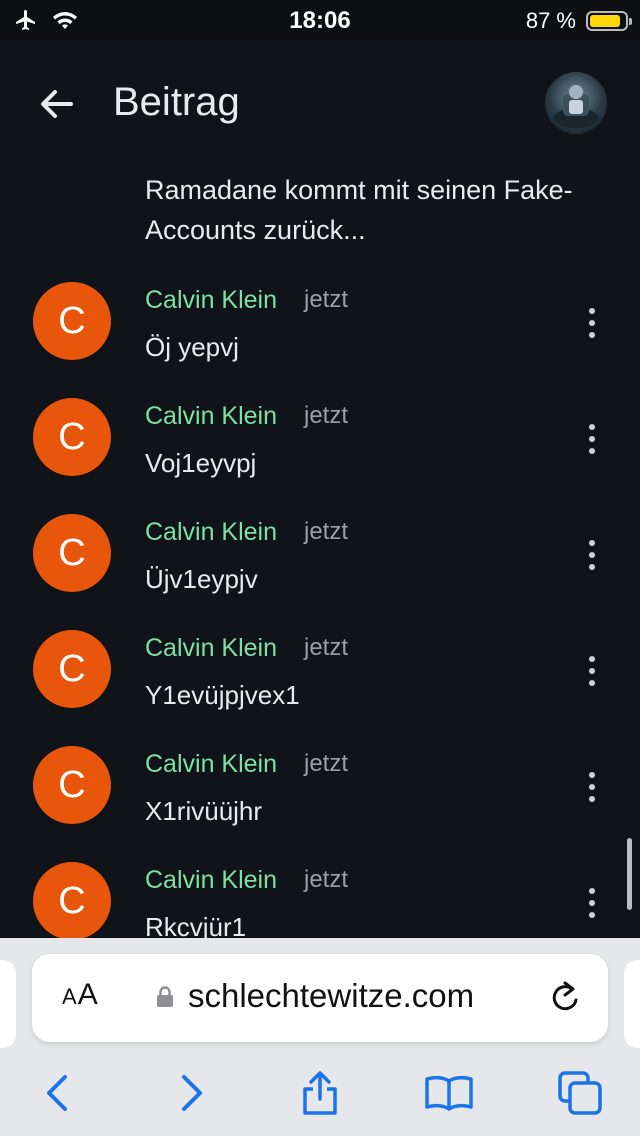 The image size is (640, 1136). Describe the element at coordinates (165, 996) in the screenshot. I see `lock-icon` at that location.